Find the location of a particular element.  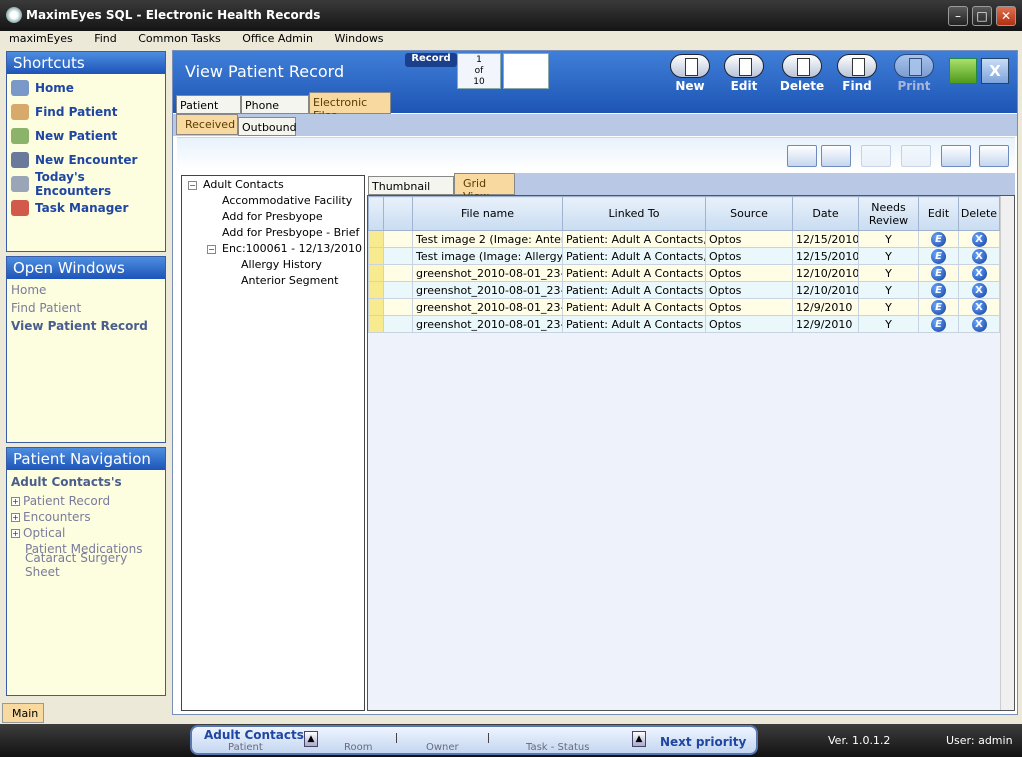

vertical-scrollbar is located at coordinates (1007, 453).